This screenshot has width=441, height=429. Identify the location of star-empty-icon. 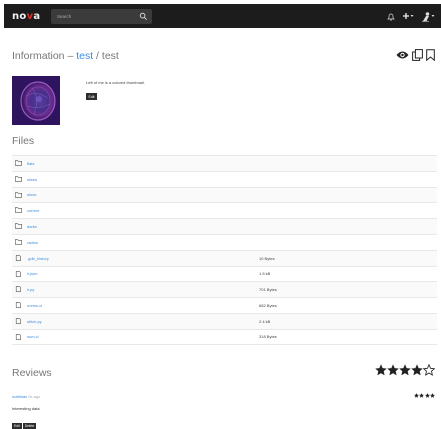
(429, 370).